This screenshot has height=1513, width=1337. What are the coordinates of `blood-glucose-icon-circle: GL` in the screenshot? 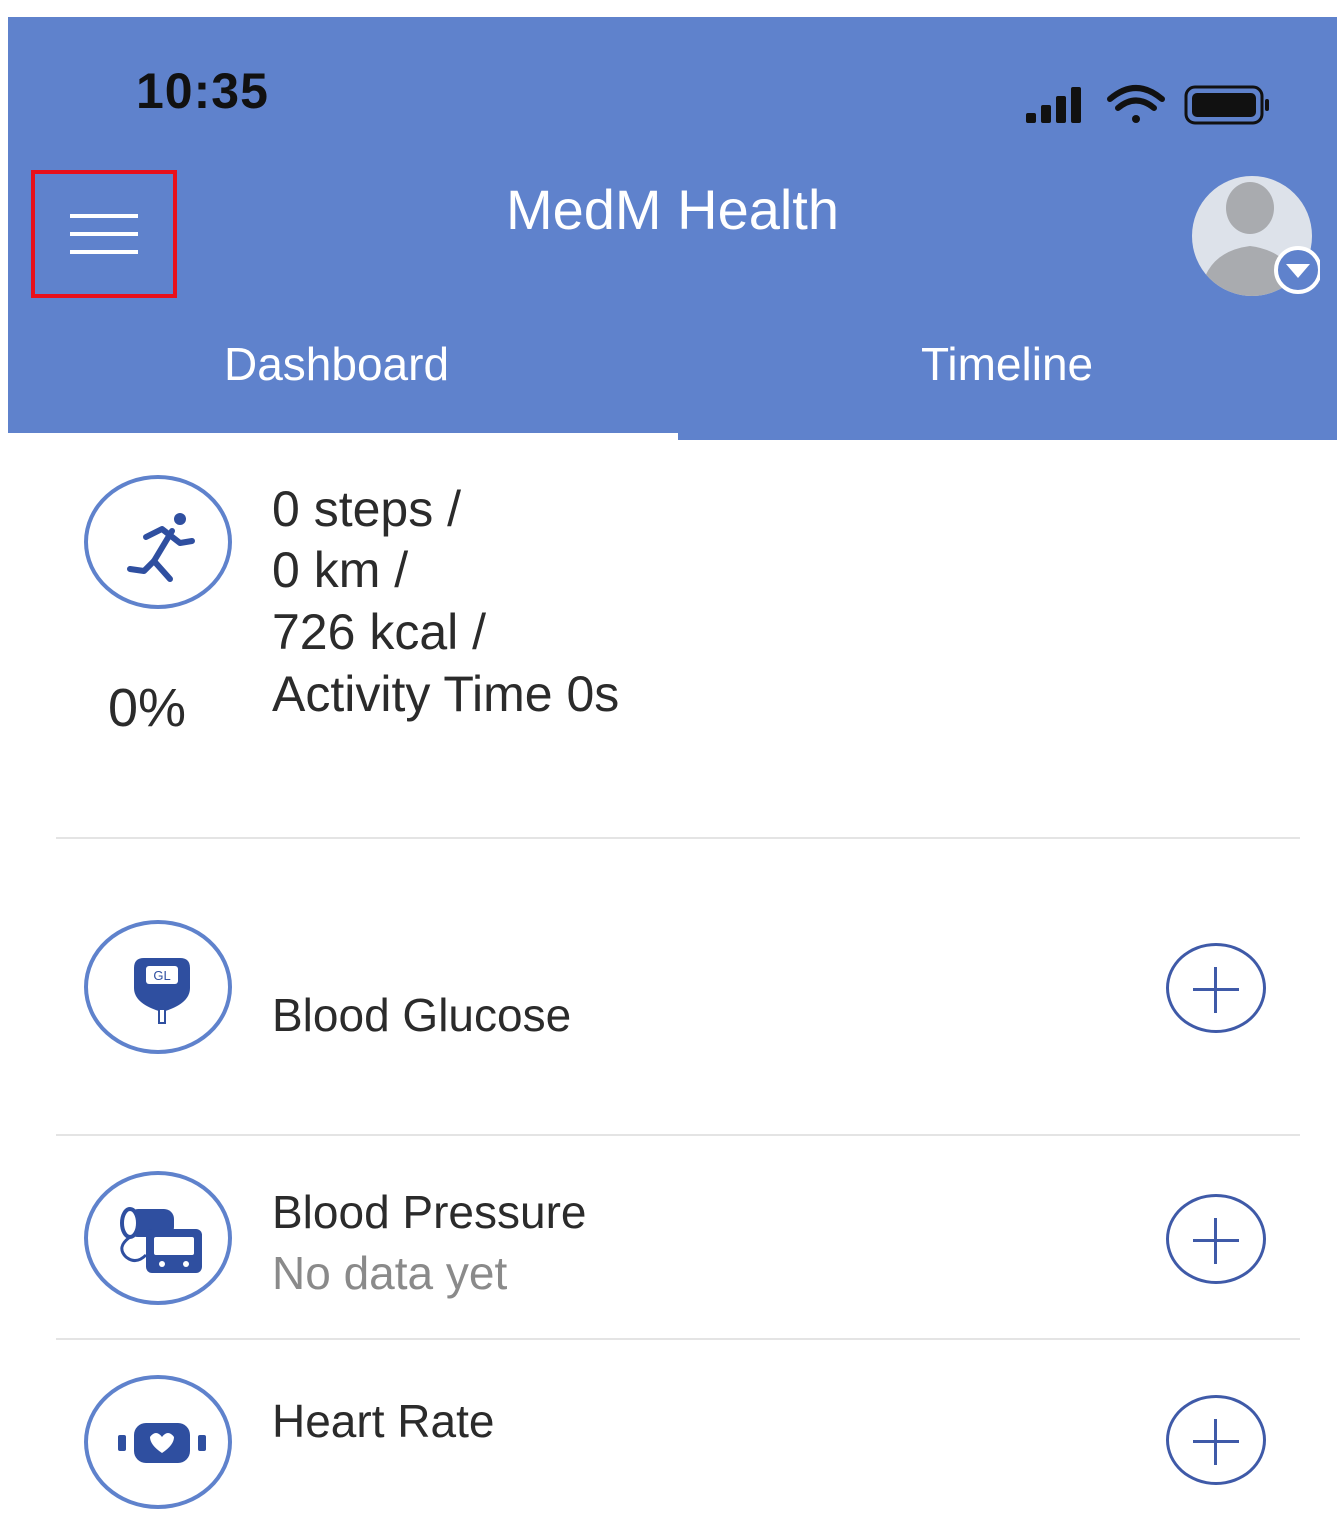 It's located at (158, 987).